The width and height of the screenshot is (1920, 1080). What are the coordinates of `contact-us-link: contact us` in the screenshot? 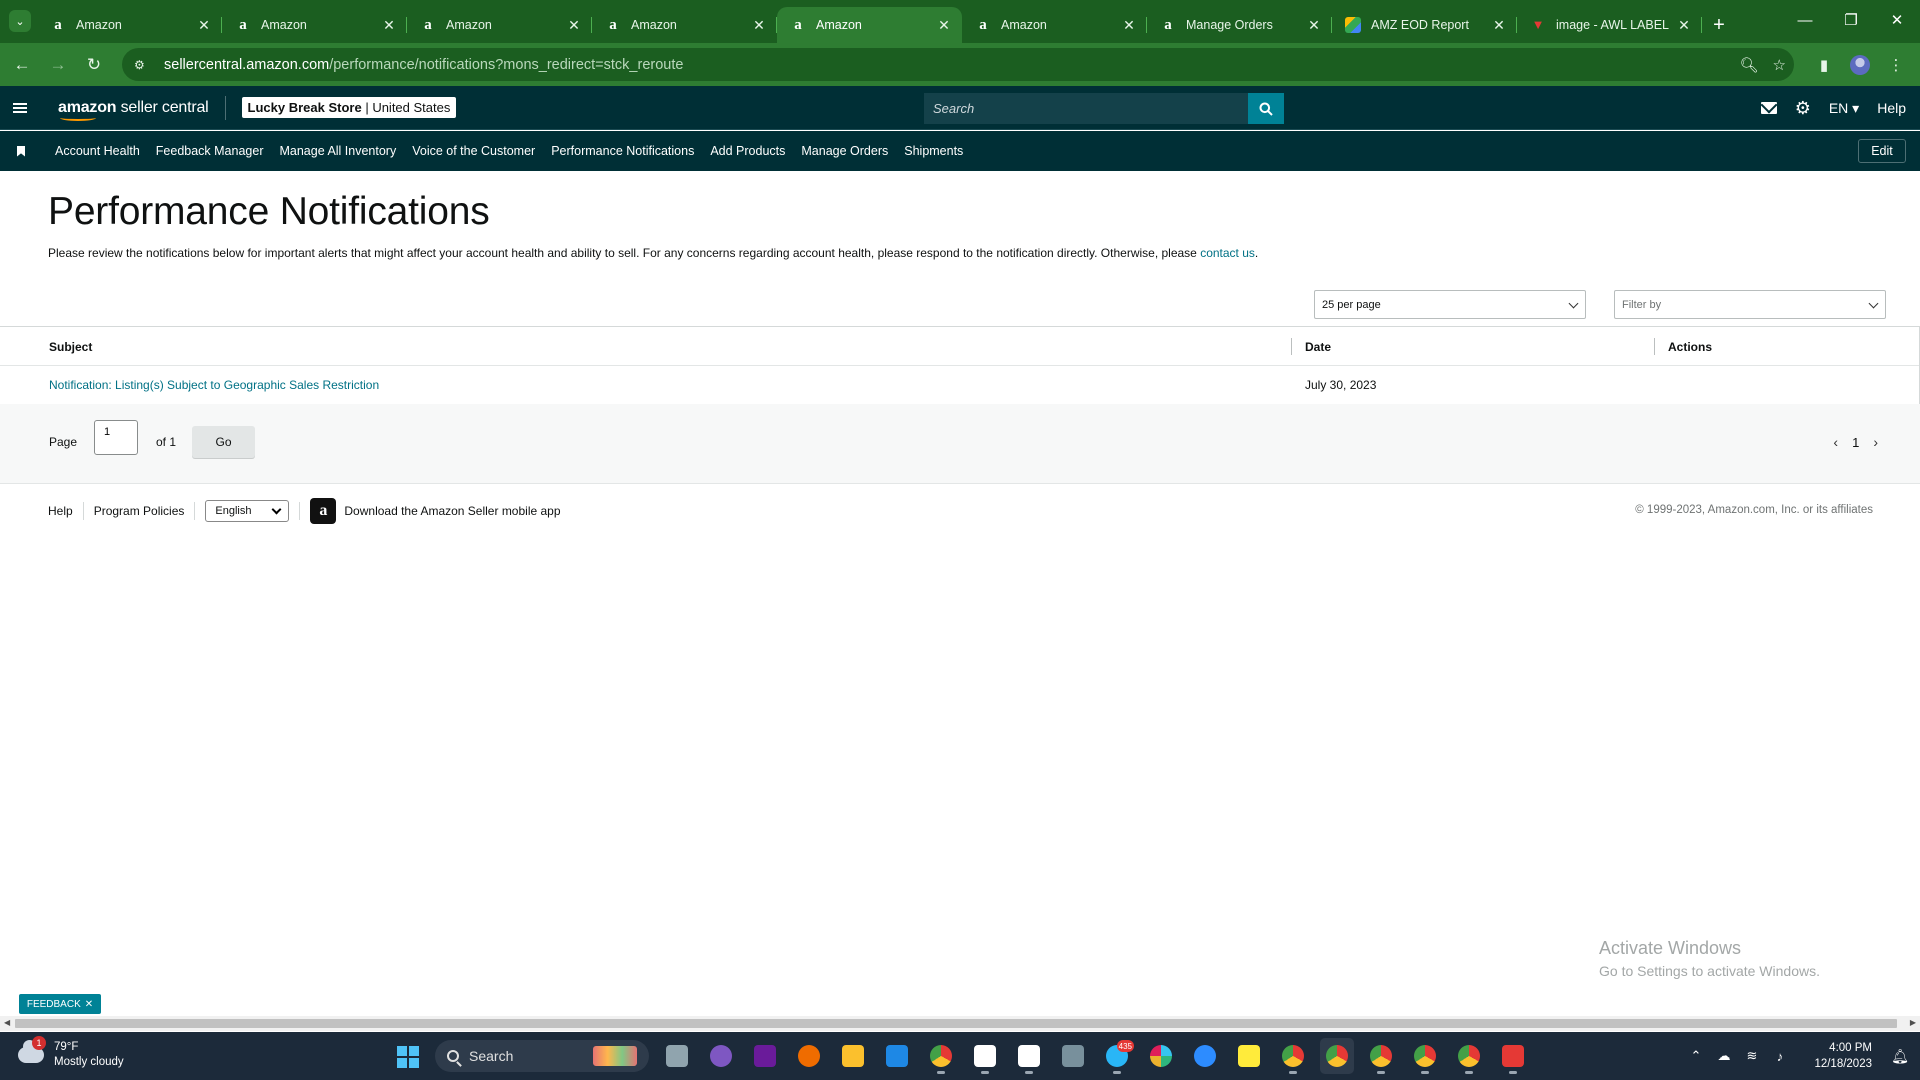 It's located at (1227, 253).